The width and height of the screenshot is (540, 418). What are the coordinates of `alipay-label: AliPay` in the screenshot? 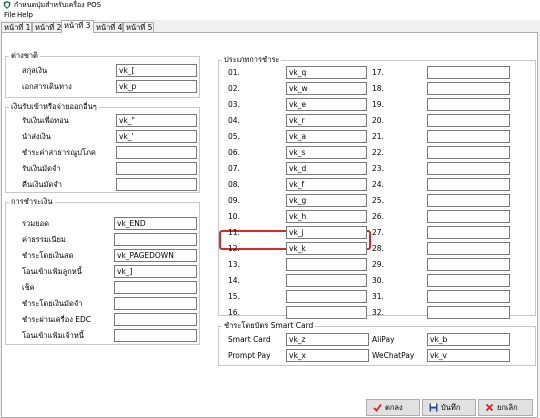 It's located at (383, 339).